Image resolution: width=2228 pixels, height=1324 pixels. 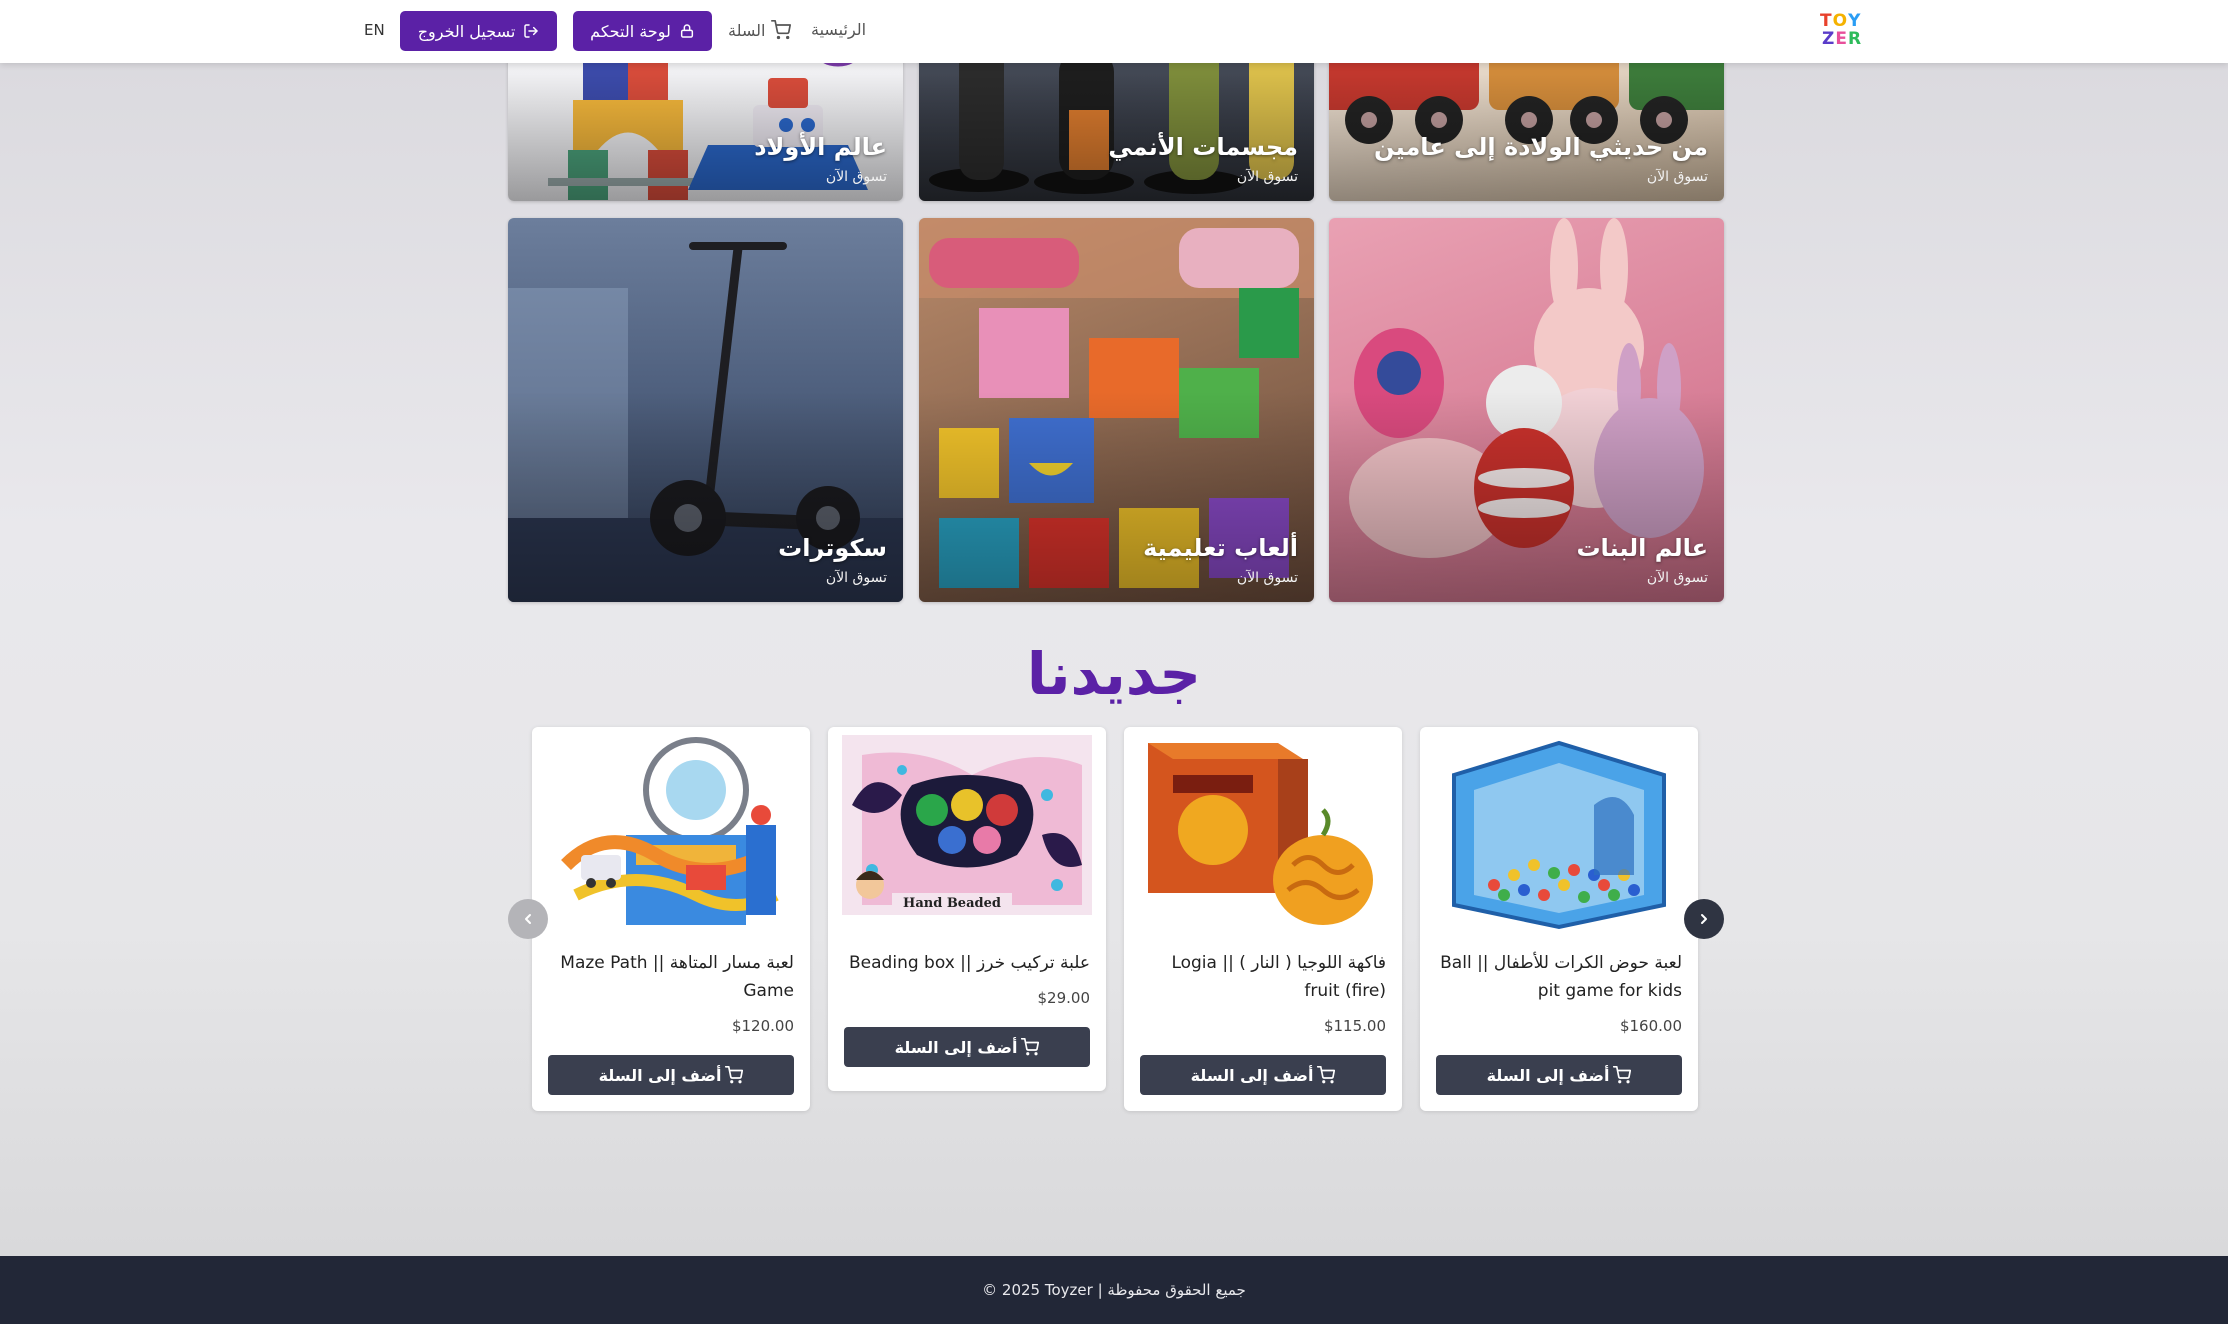 What do you see at coordinates (670, 831) in the screenshot?
I see `maze-path-game-image` at bounding box center [670, 831].